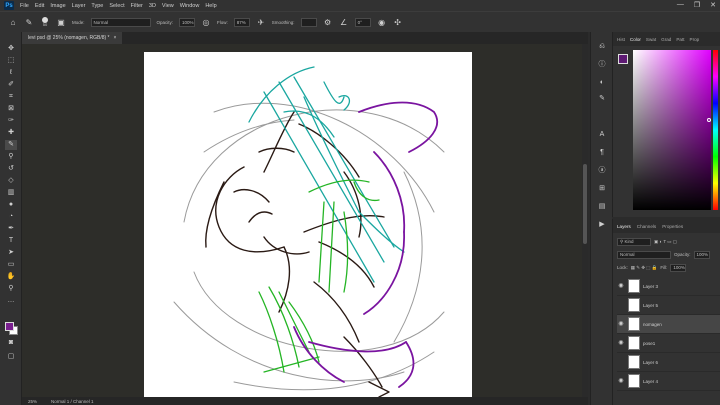 The width and height of the screenshot is (720, 405). Describe the element at coordinates (602, 189) in the screenshot. I see `styles-icon: ⊞` at that location.